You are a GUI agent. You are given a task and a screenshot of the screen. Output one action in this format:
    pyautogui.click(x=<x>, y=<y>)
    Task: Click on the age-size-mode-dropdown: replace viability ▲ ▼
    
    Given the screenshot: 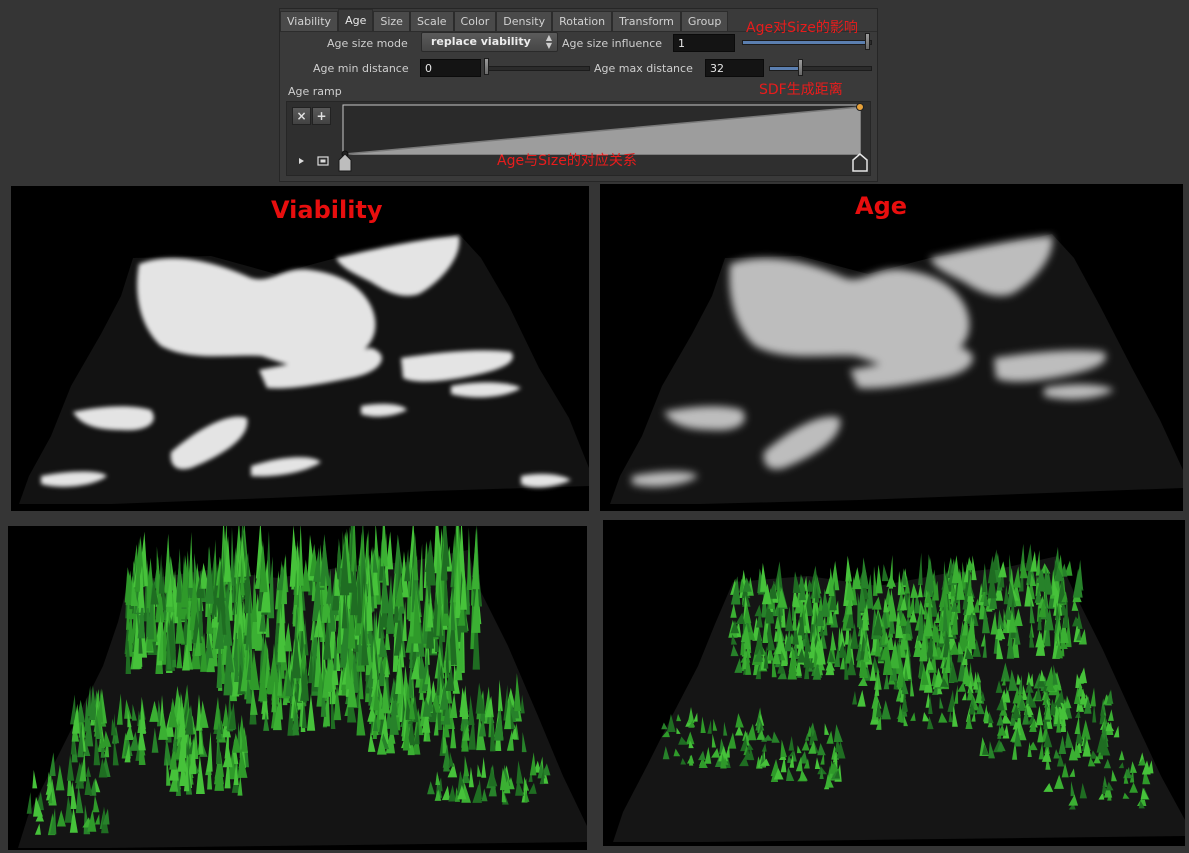 What is the action you would take?
    pyautogui.click(x=489, y=42)
    